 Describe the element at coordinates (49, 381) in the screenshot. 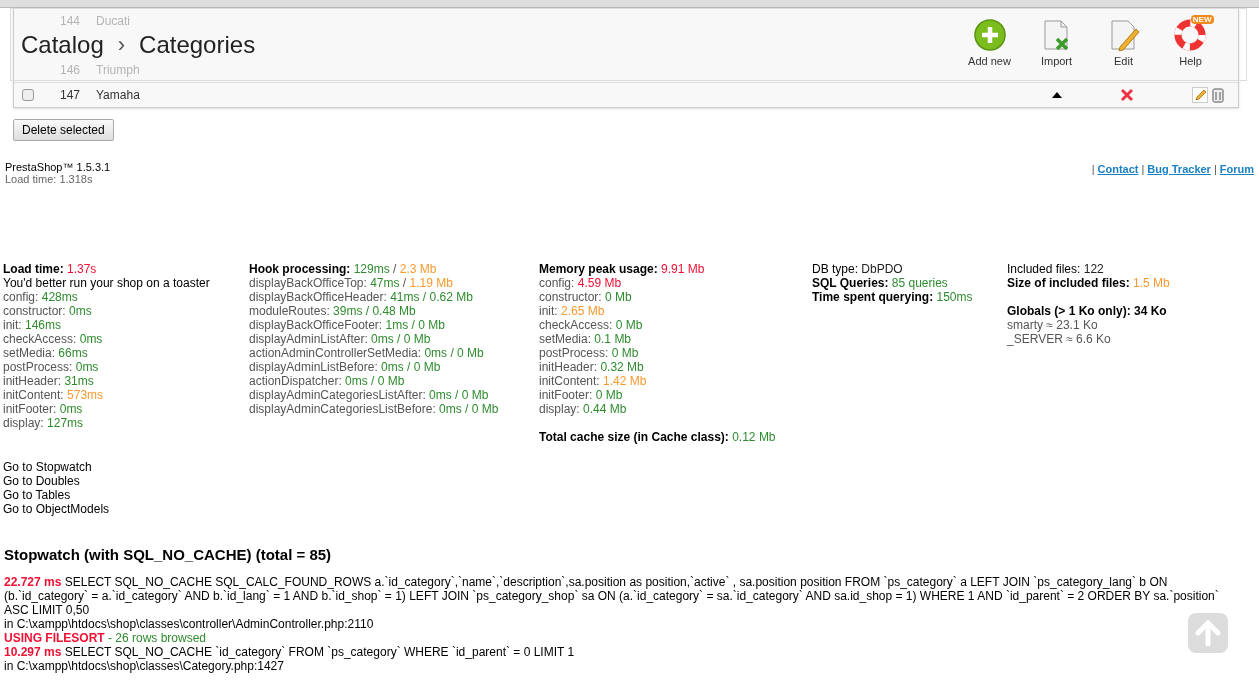

I see `profile-line: initHeader: 31ms` at that location.